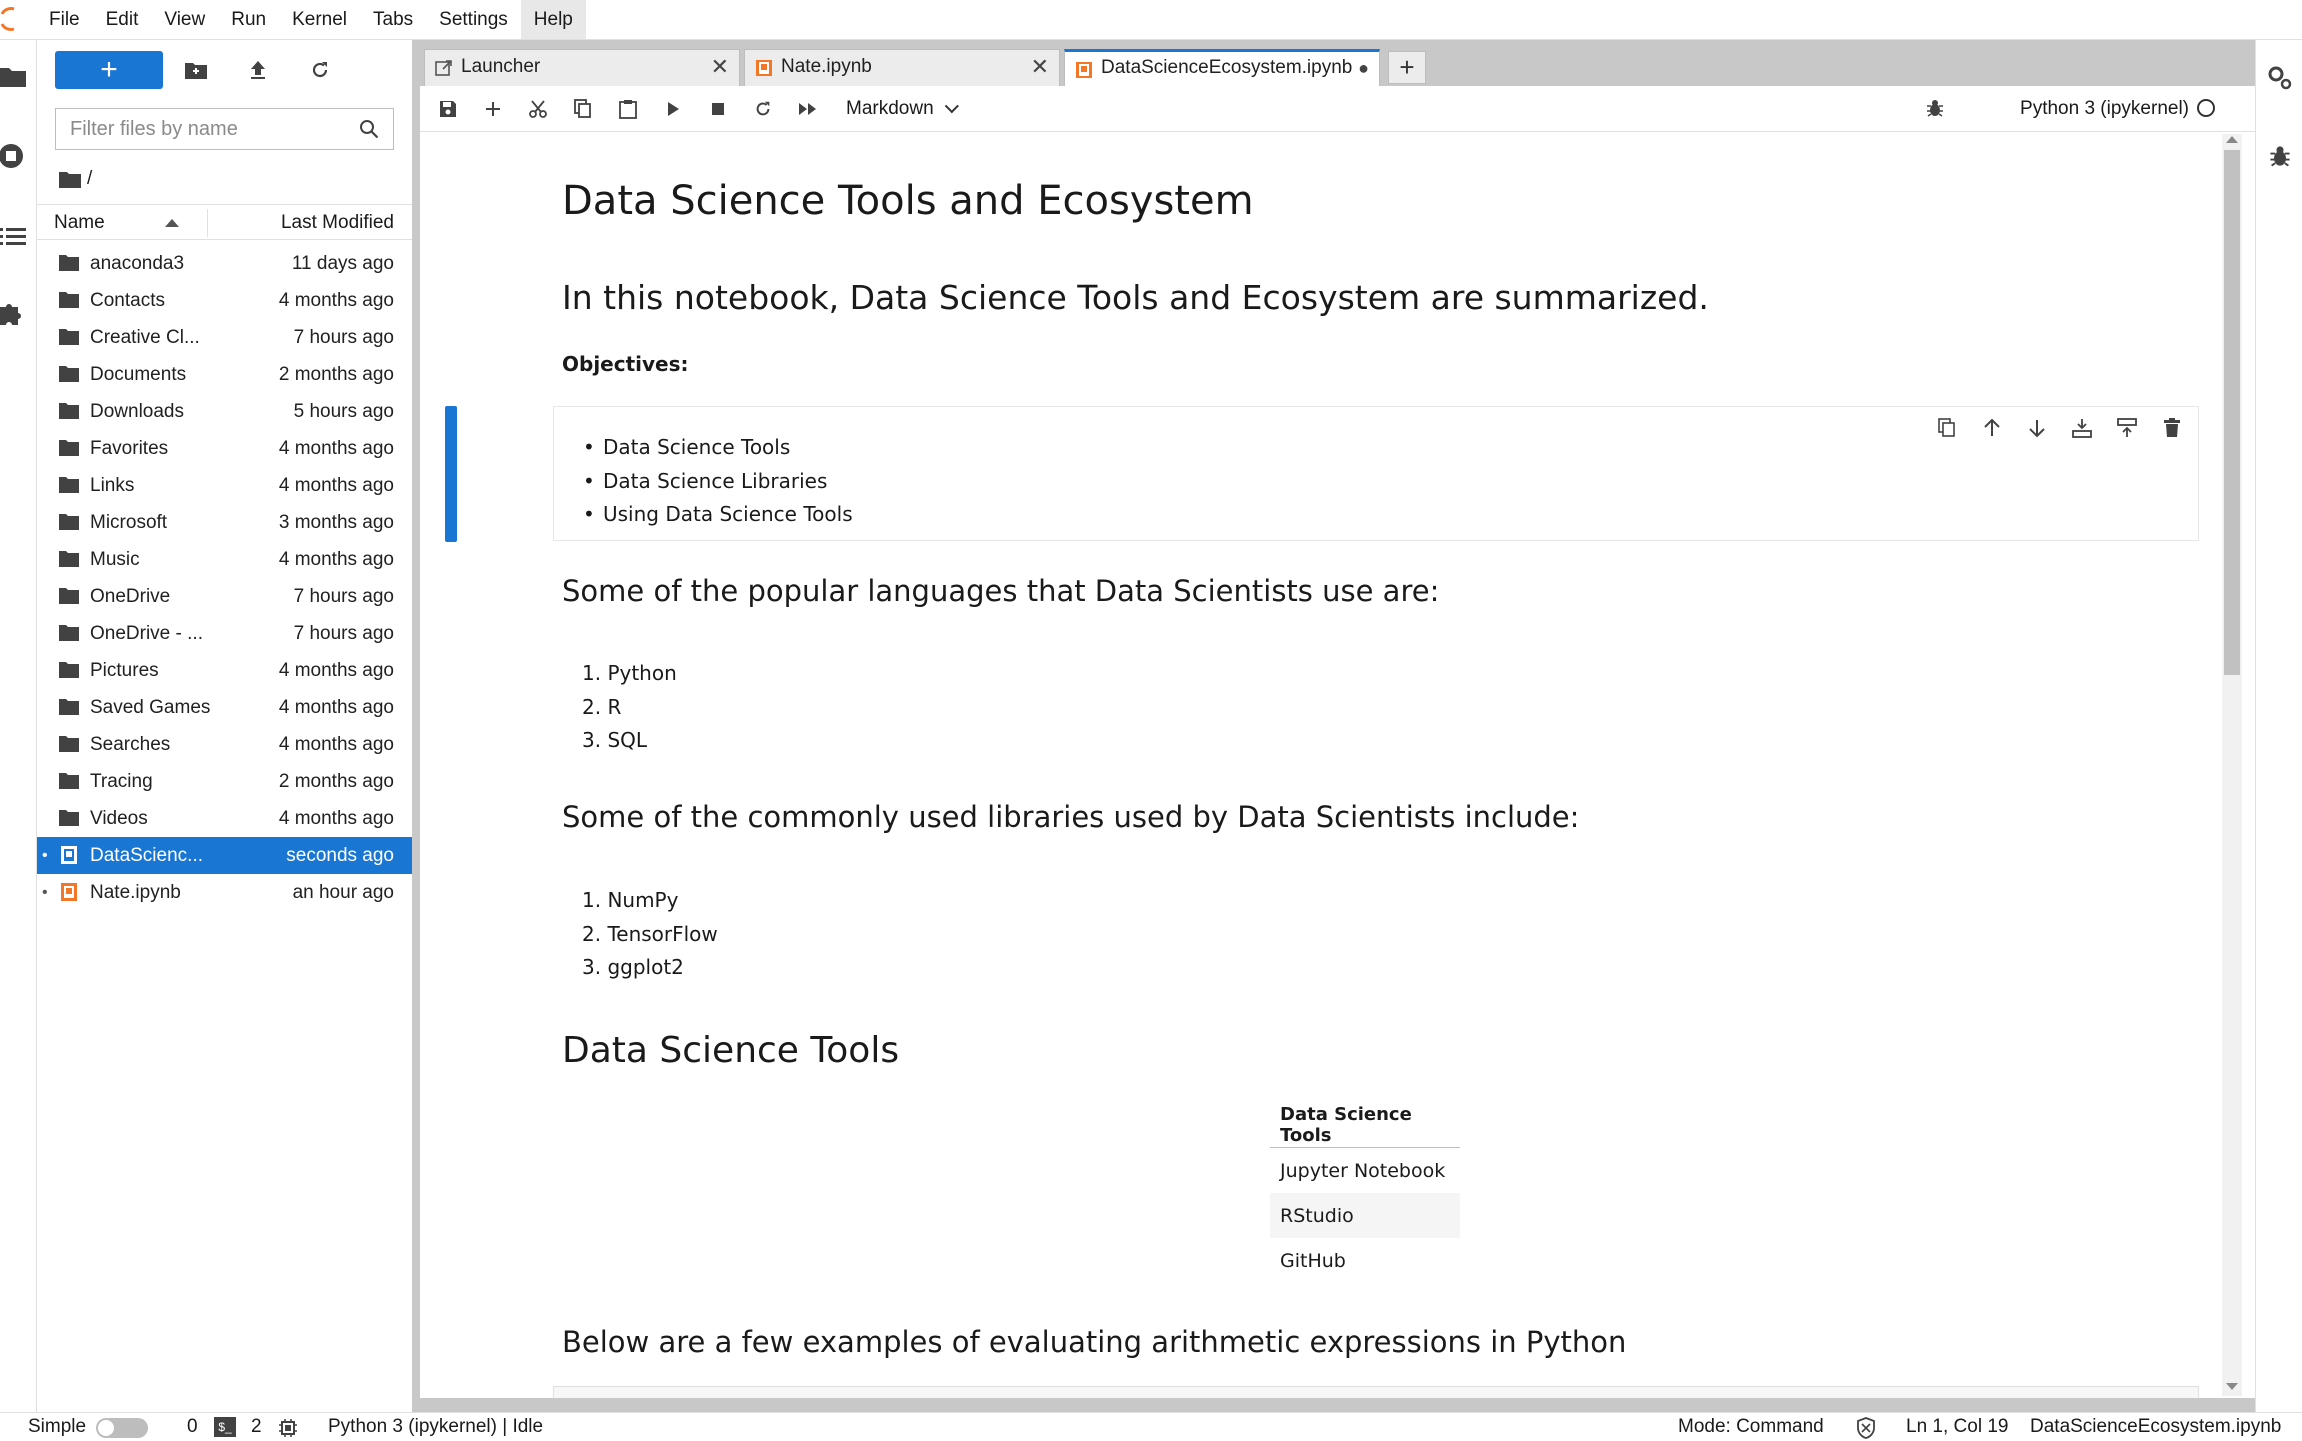 This screenshot has height=1441, width=2302. I want to click on table-of-contents-tab, so click(15, 236).